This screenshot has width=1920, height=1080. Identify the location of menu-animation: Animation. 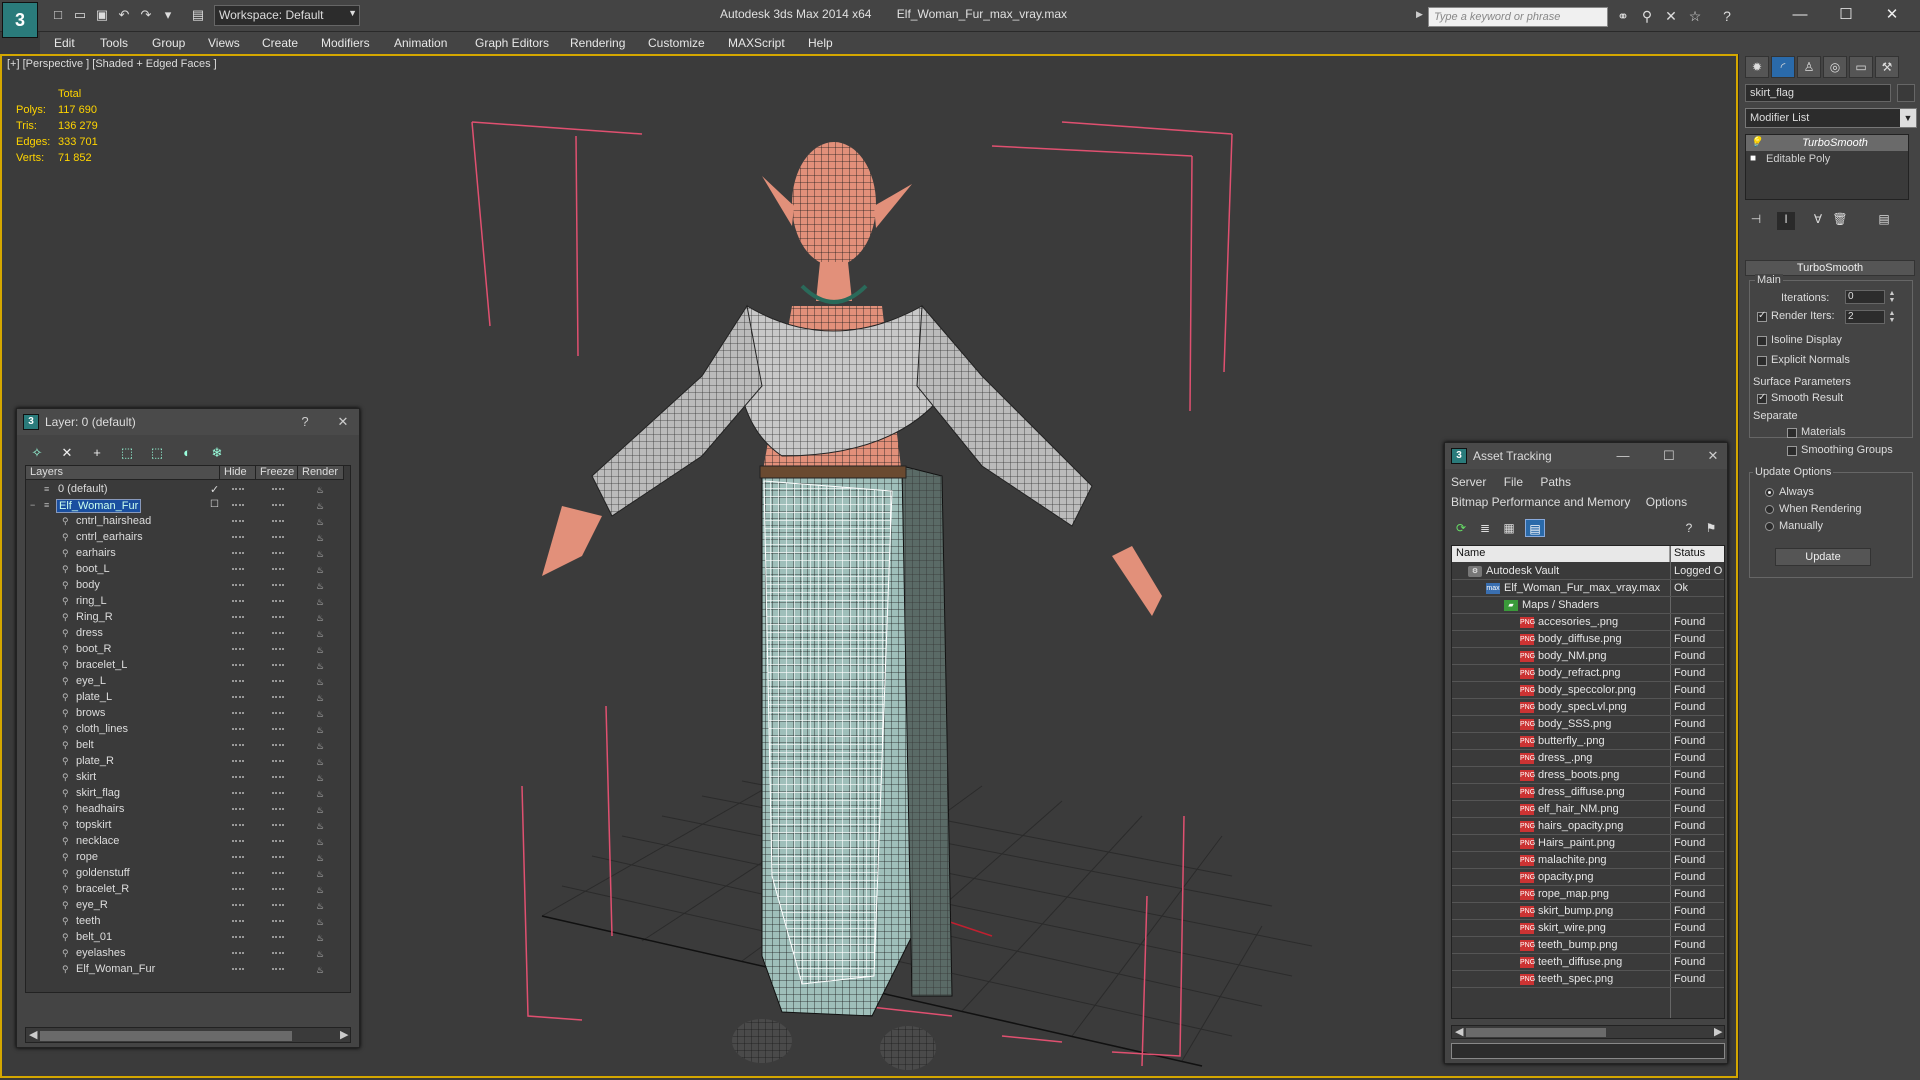
(420, 43).